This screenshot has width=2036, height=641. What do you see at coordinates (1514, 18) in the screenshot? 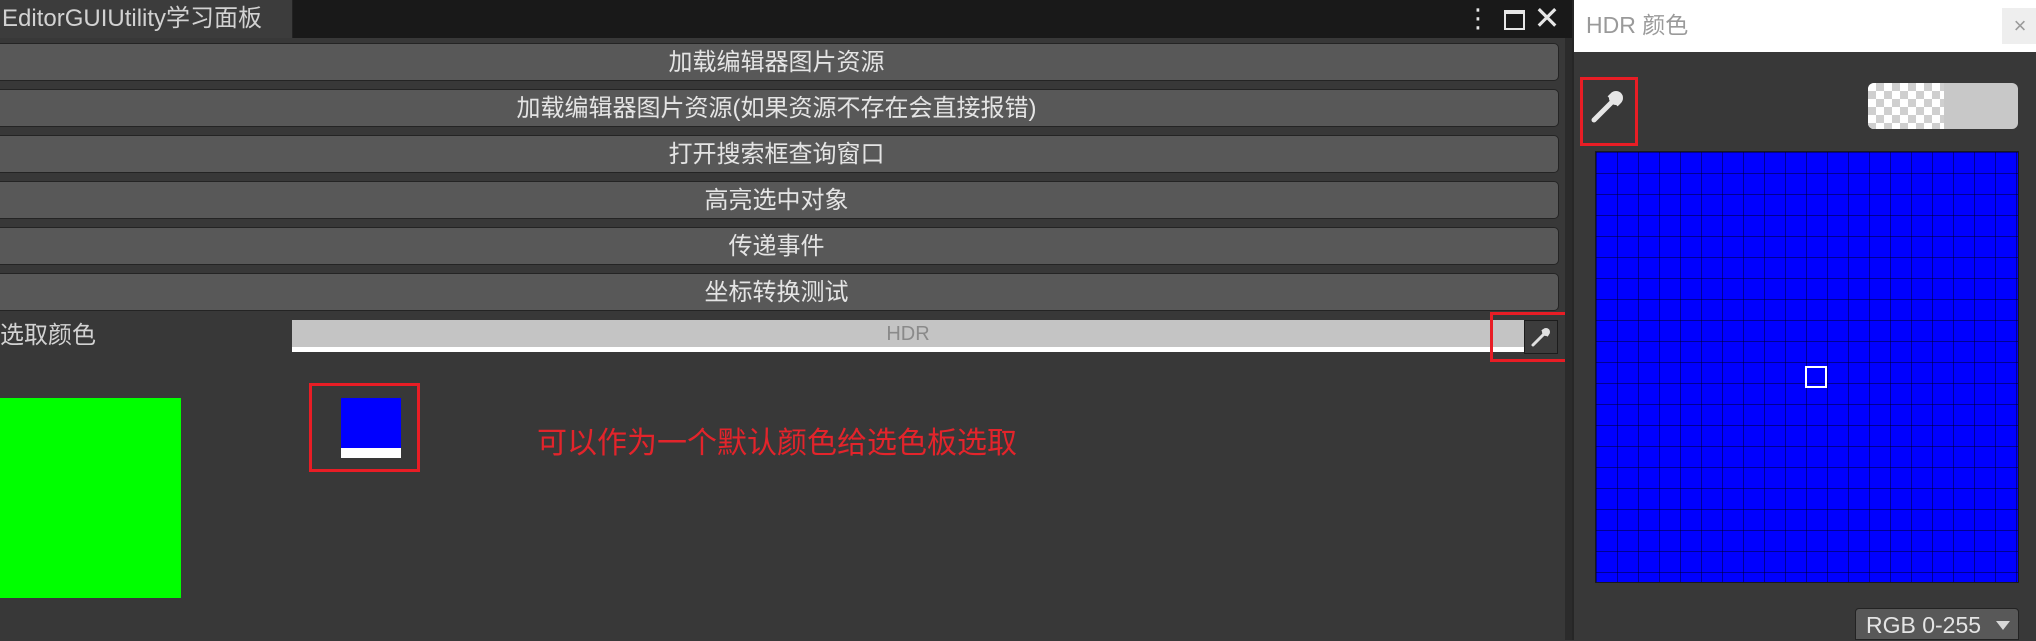
I see `maximize-icon` at bounding box center [1514, 18].